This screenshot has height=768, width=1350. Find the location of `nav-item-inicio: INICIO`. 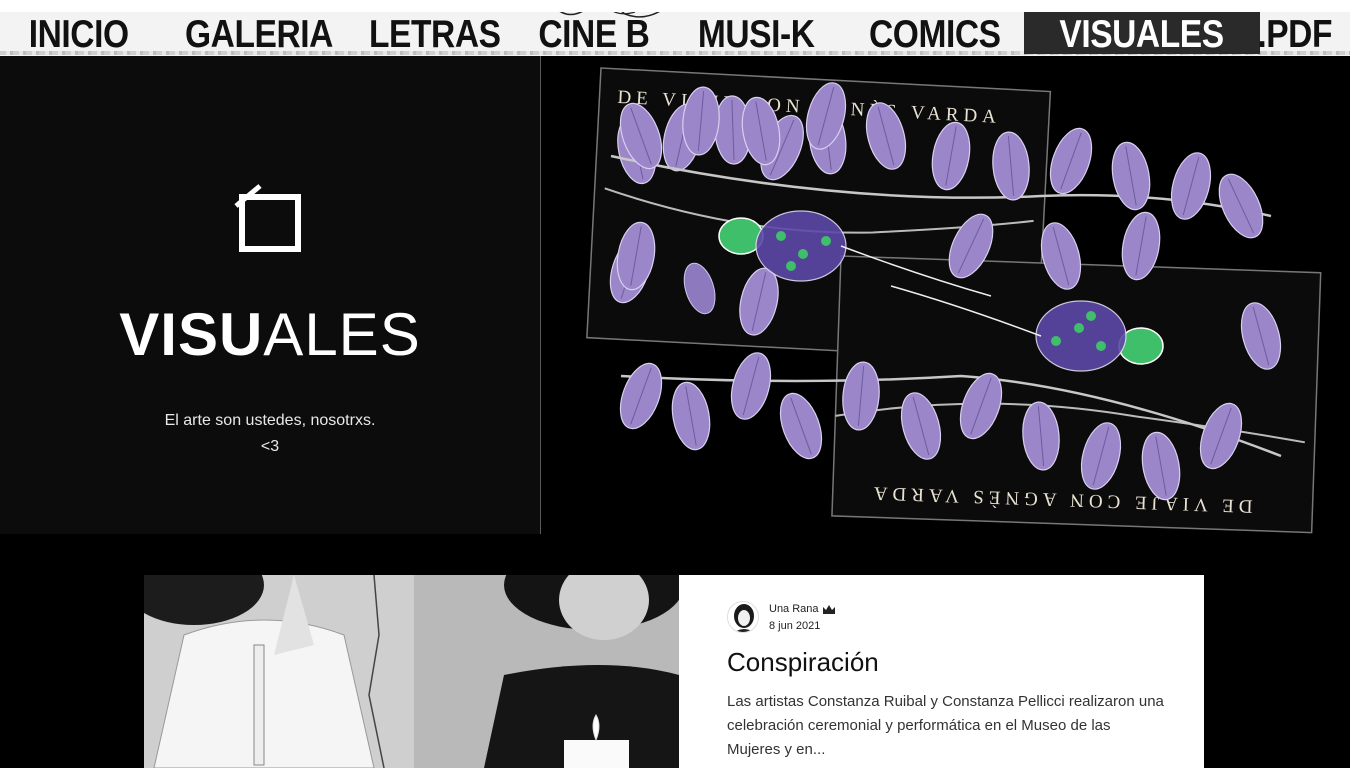

nav-item-inicio: INICIO is located at coordinates (66, 34).